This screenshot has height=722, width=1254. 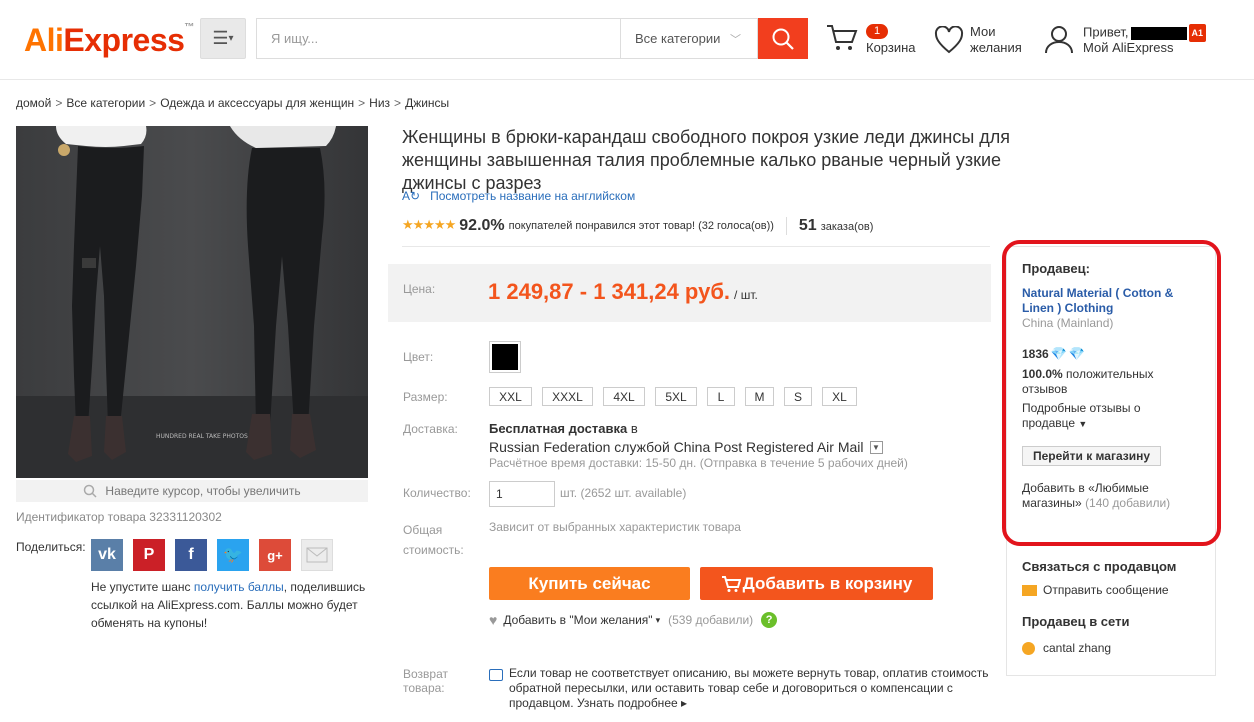 What do you see at coordinates (425, 674) in the screenshot?
I see `returns-label-line-1: Возврат` at bounding box center [425, 674].